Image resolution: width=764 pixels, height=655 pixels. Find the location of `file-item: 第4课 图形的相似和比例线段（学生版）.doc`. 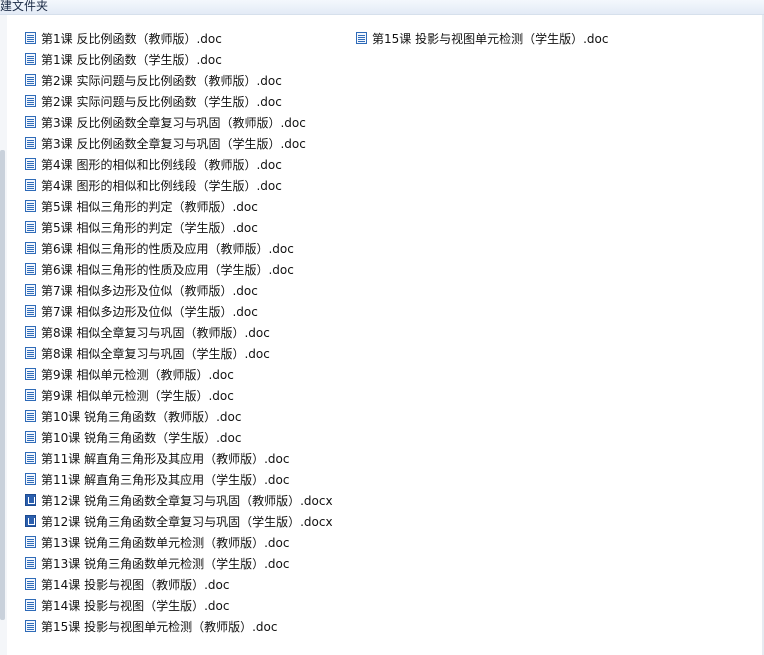

file-item: 第4课 图形的相似和比例线段（学生版）.doc is located at coordinates (153, 185).